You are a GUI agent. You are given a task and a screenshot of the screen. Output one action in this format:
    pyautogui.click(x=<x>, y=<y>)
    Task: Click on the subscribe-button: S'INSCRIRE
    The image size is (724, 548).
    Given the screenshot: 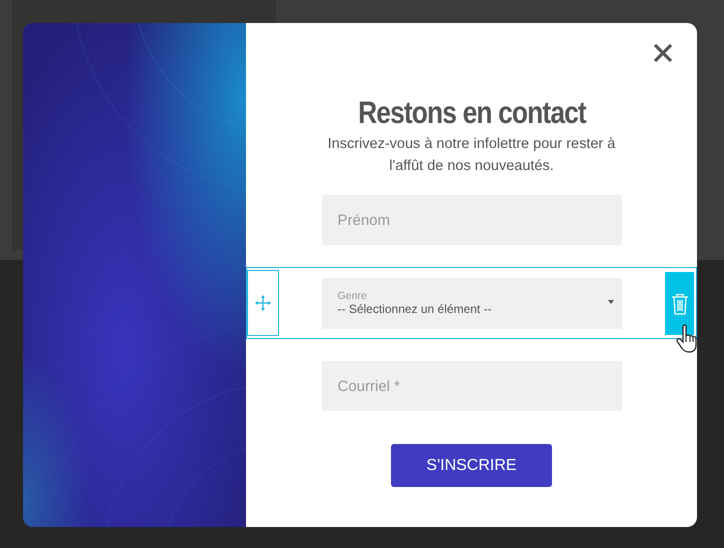 What is the action you would take?
    pyautogui.click(x=471, y=465)
    